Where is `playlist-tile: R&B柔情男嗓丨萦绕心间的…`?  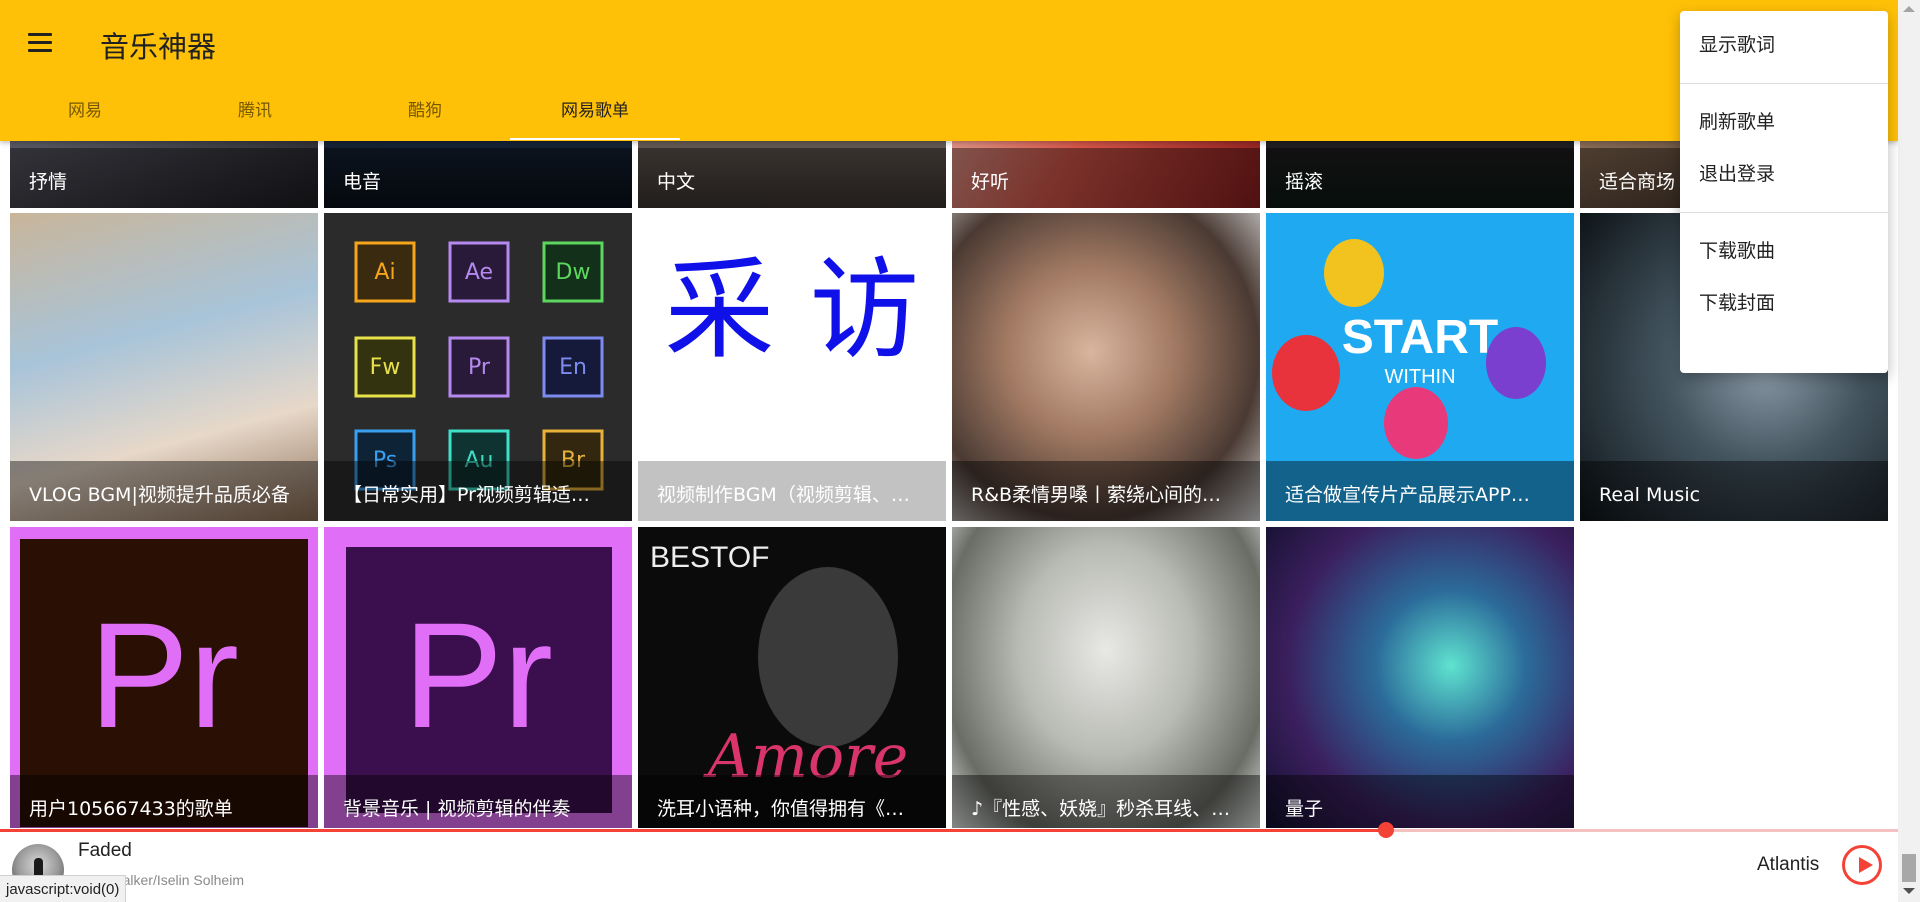
playlist-tile: R&B柔情男嗓丨萦绕心间的… is located at coordinates (1106, 367).